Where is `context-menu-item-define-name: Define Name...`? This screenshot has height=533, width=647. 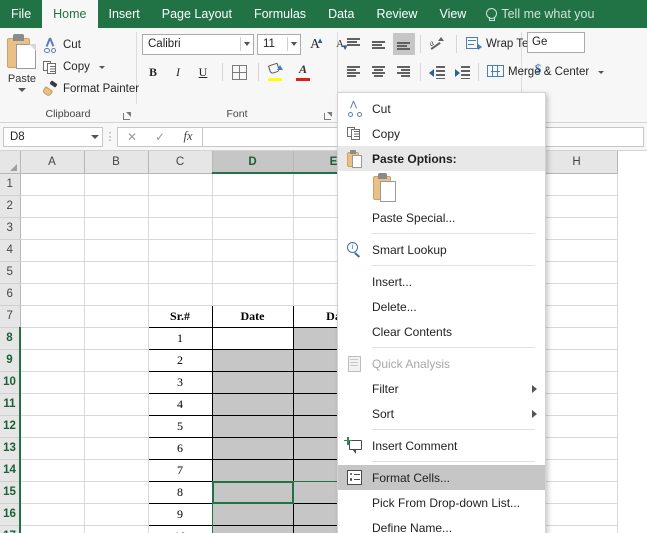 context-menu-item-define-name: Define Name... is located at coordinates (441, 524).